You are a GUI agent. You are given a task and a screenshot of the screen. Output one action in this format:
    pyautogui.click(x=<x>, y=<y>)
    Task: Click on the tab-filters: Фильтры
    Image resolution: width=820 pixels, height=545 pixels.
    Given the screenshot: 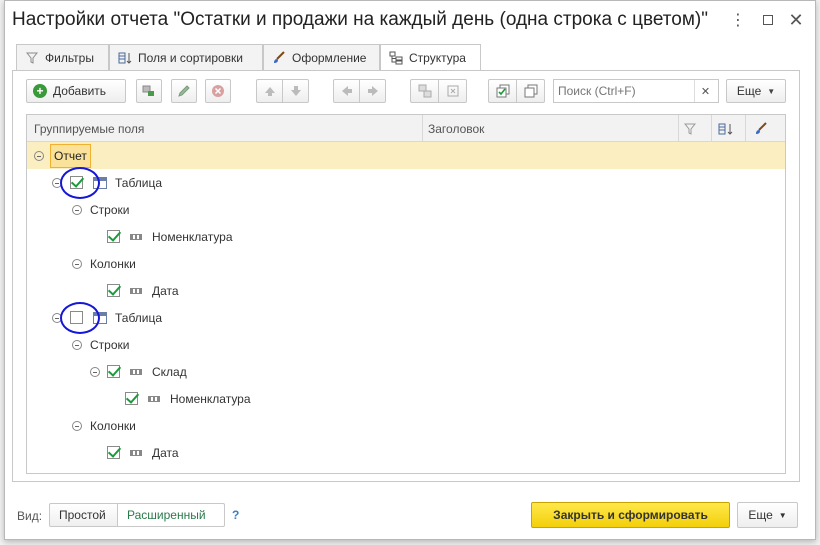 What is the action you would take?
    pyautogui.click(x=62, y=57)
    